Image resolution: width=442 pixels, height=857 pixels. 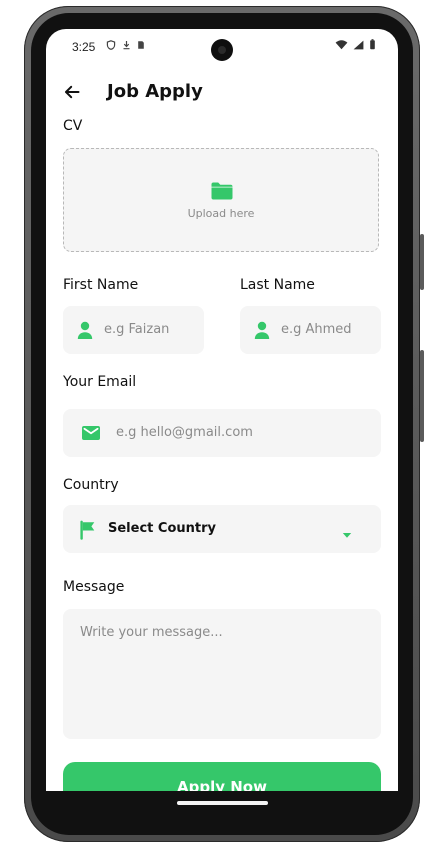 I want to click on signal-icon, so click(x=358, y=46).